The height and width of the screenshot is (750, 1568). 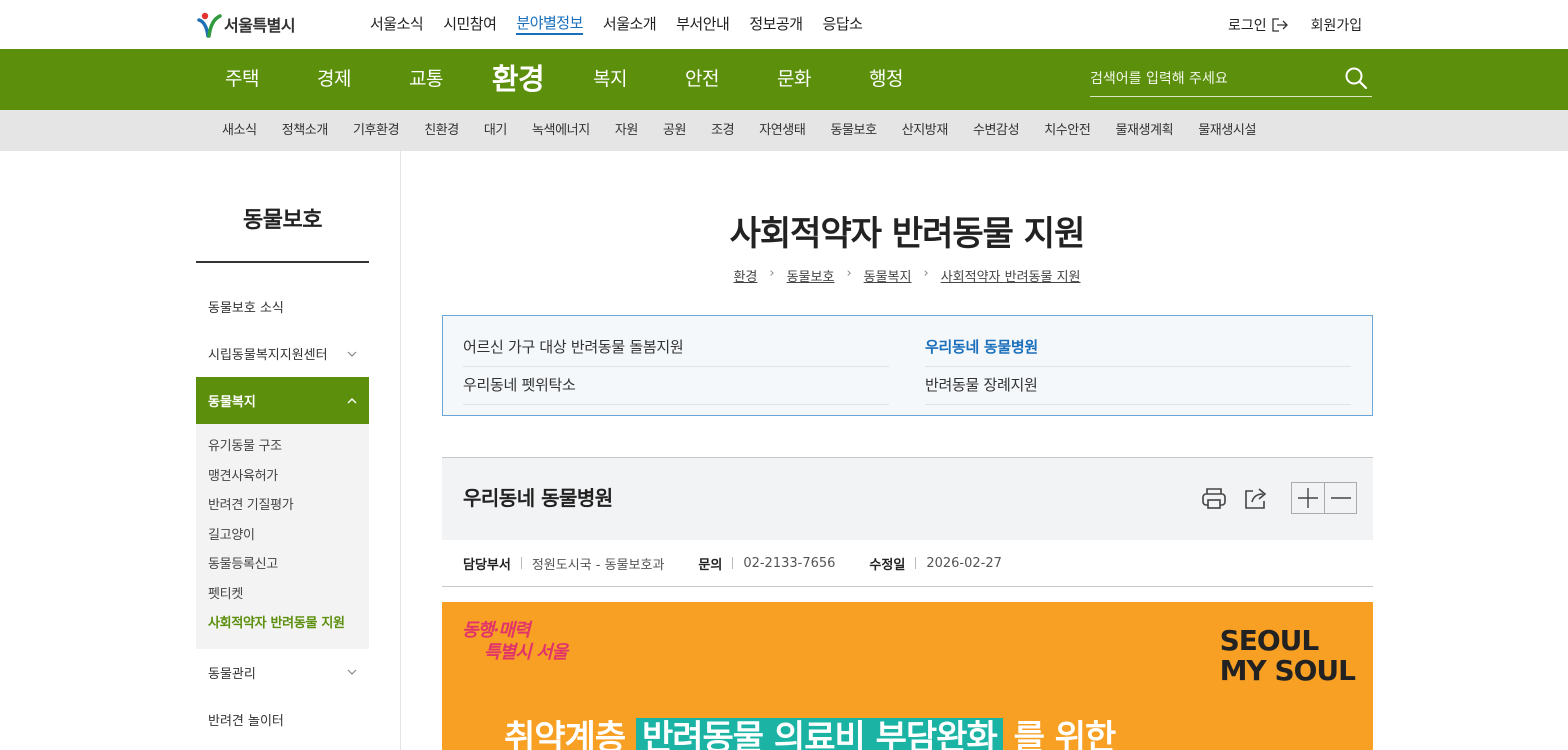 What do you see at coordinates (610, 79) in the screenshot?
I see `category-tab-welfare: 복지` at bounding box center [610, 79].